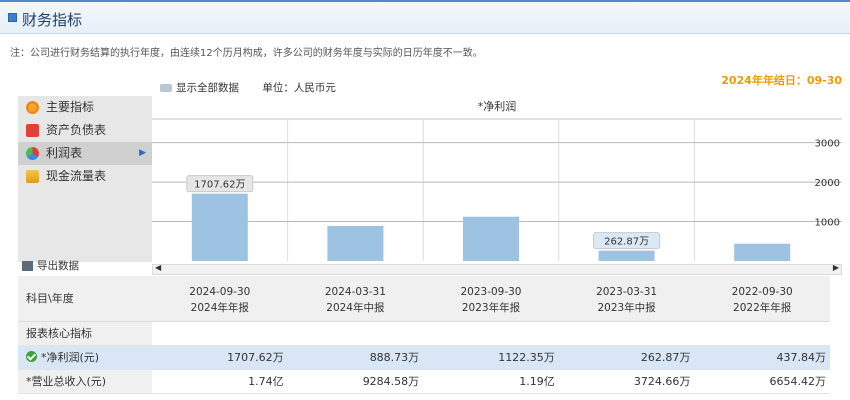 The height and width of the screenshot is (400, 850). Describe the element at coordinates (70, 357) in the screenshot. I see `row-label-text: *净利润(元)` at that location.